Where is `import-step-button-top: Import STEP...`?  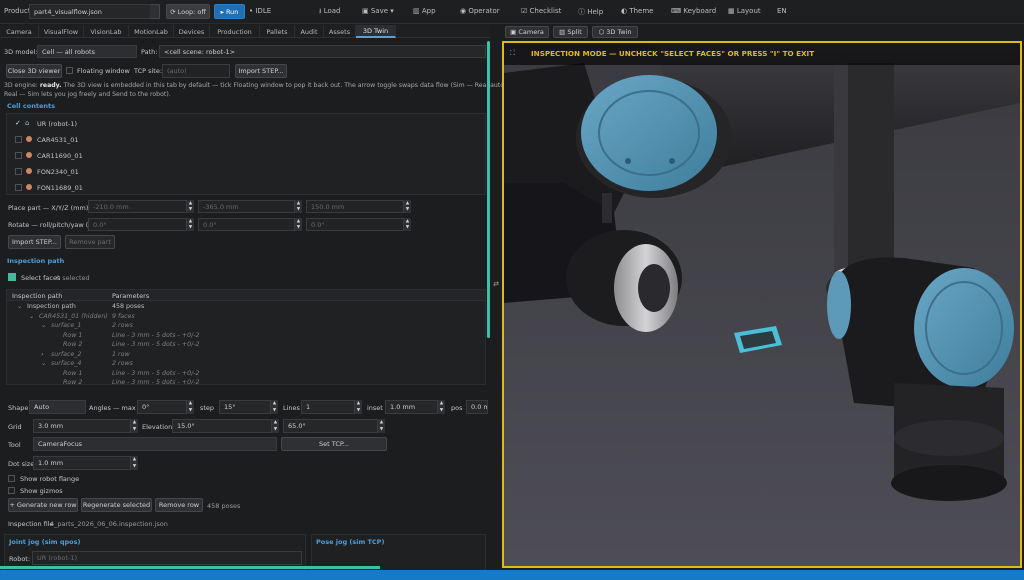
import-step-button-top: Import STEP... is located at coordinates (261, 71).